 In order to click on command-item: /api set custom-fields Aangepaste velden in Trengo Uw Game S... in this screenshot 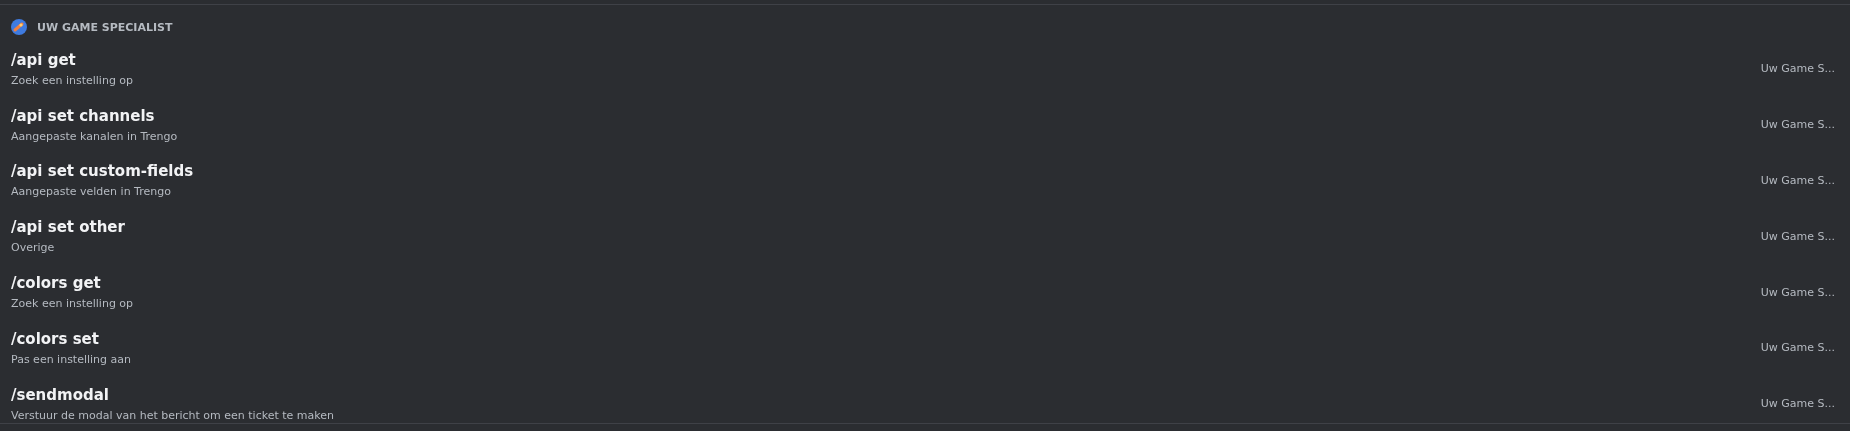, I will do `click(925, 180)`.